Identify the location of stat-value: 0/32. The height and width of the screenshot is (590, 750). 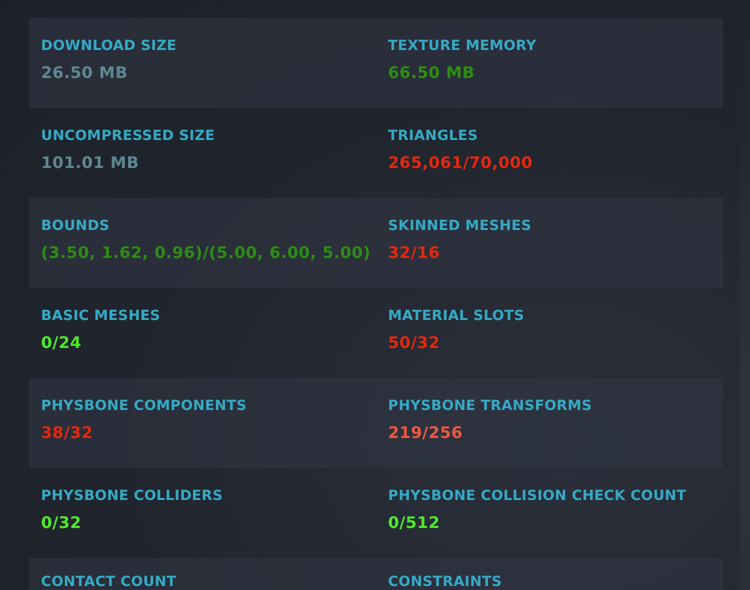
(61, 522).